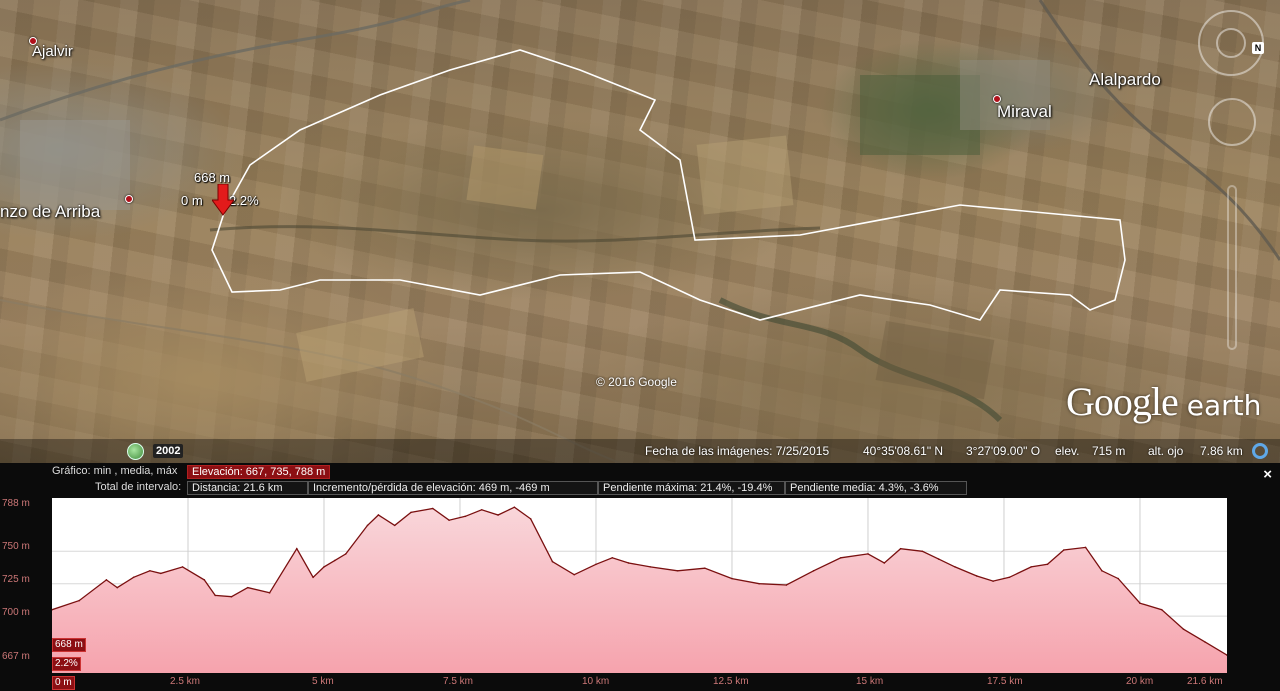  What do you see at coordinates (50, 211) in the screenshot?
I see `place-torrejon: nzo de Arriba` at bounding box center [50, 211].